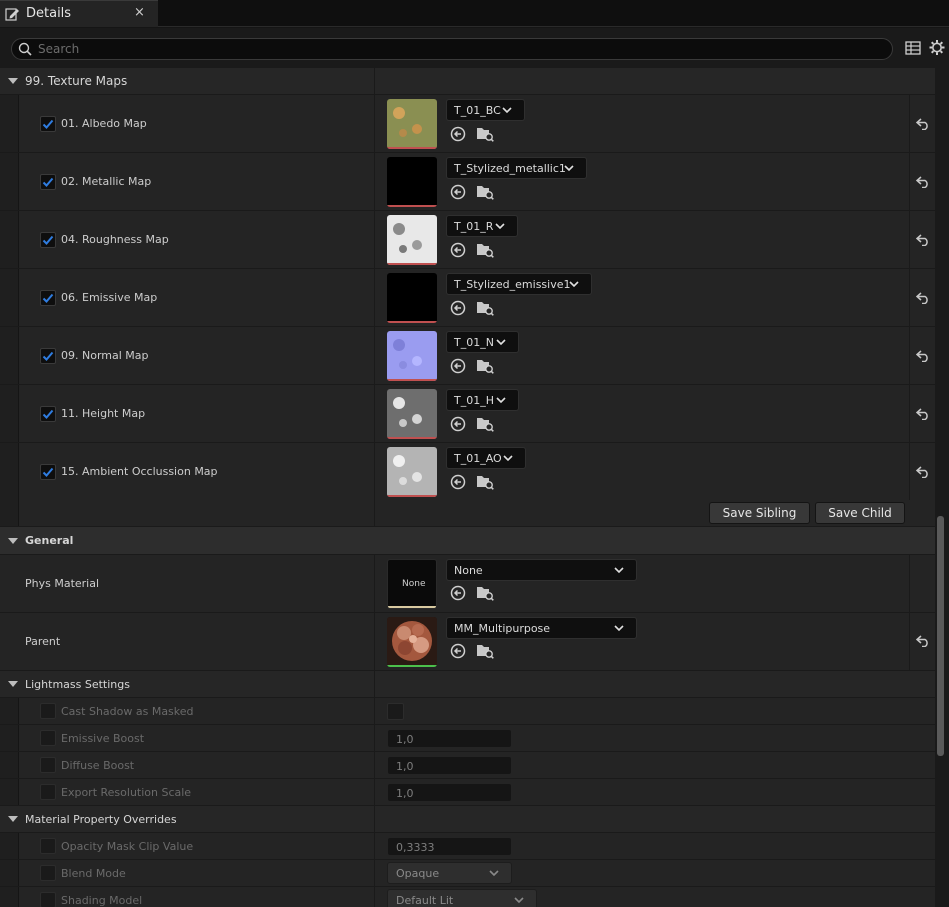 This screenshot has height=907, width=949. What do you see at coordinates (467, 124) in the screenshot?
I see `texture-map-row: 01. Albedo Map T_01_BC` at bounding box center [467, 124].